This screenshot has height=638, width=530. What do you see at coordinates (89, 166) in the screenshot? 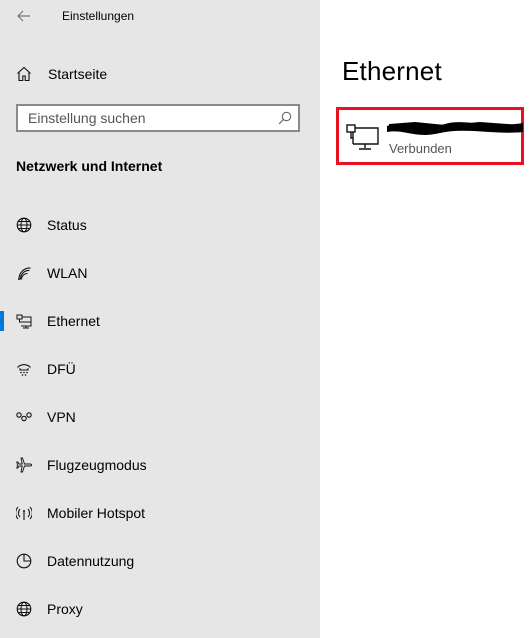
I see `section-heading: Netzwerk und Internet` at bounding box center [89, 166].